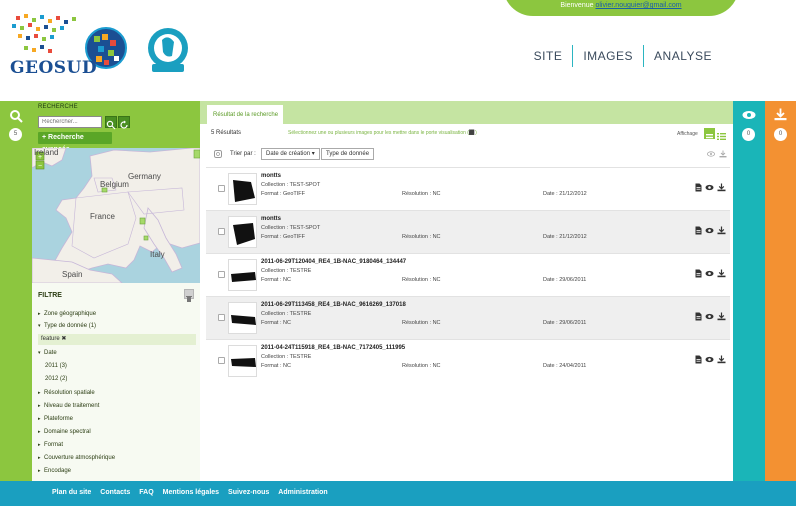 The image size is (796, 506). What do you see at coordinates (245, 114) in the screenshot?
I see `tab-search-results: Résultat de la recherche` at bounding box center [245, 114].